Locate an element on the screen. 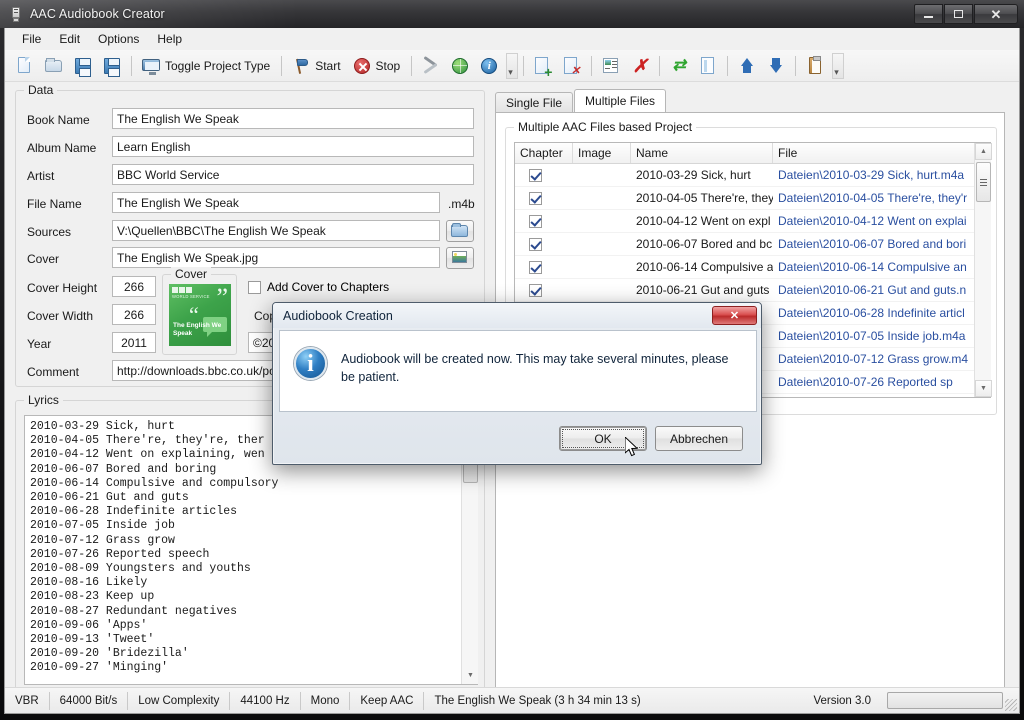  row-file-cell: Dateien\2010-06-21 Gut and guts.n is located at coordinates (874, 290).